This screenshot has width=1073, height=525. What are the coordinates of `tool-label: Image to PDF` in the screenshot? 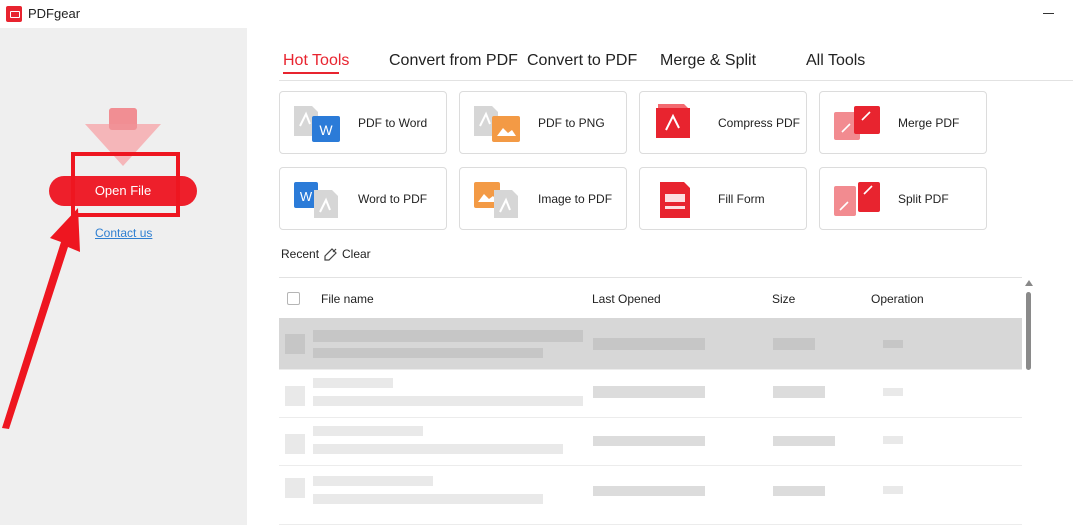 It's located at (575, 199).